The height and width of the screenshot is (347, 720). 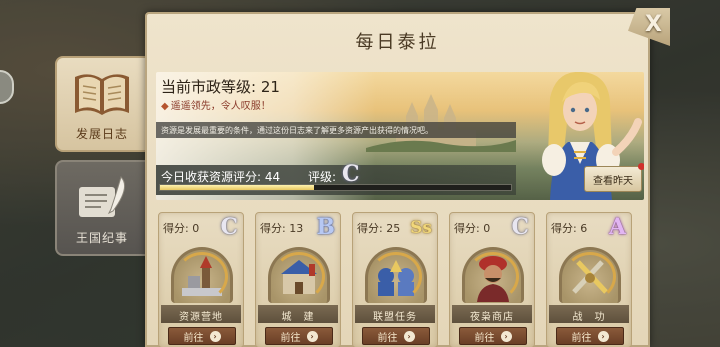 I want to click on tab-label: 王国纪事, so click(x=101, y=238).